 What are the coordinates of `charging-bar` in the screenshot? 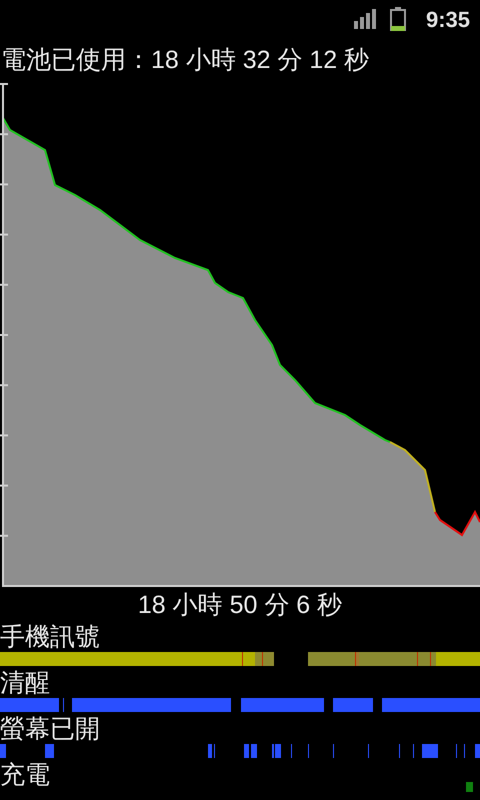 It's located at (469, 787).